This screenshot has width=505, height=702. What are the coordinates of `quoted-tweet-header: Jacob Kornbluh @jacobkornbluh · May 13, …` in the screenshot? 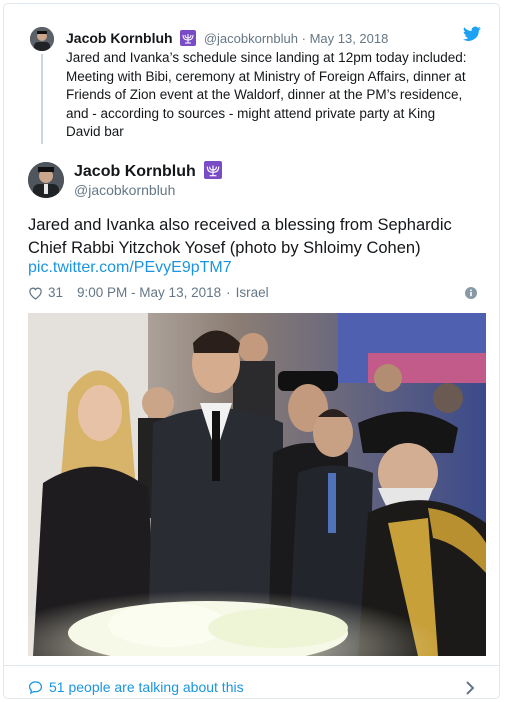 It's located at (227, 38).